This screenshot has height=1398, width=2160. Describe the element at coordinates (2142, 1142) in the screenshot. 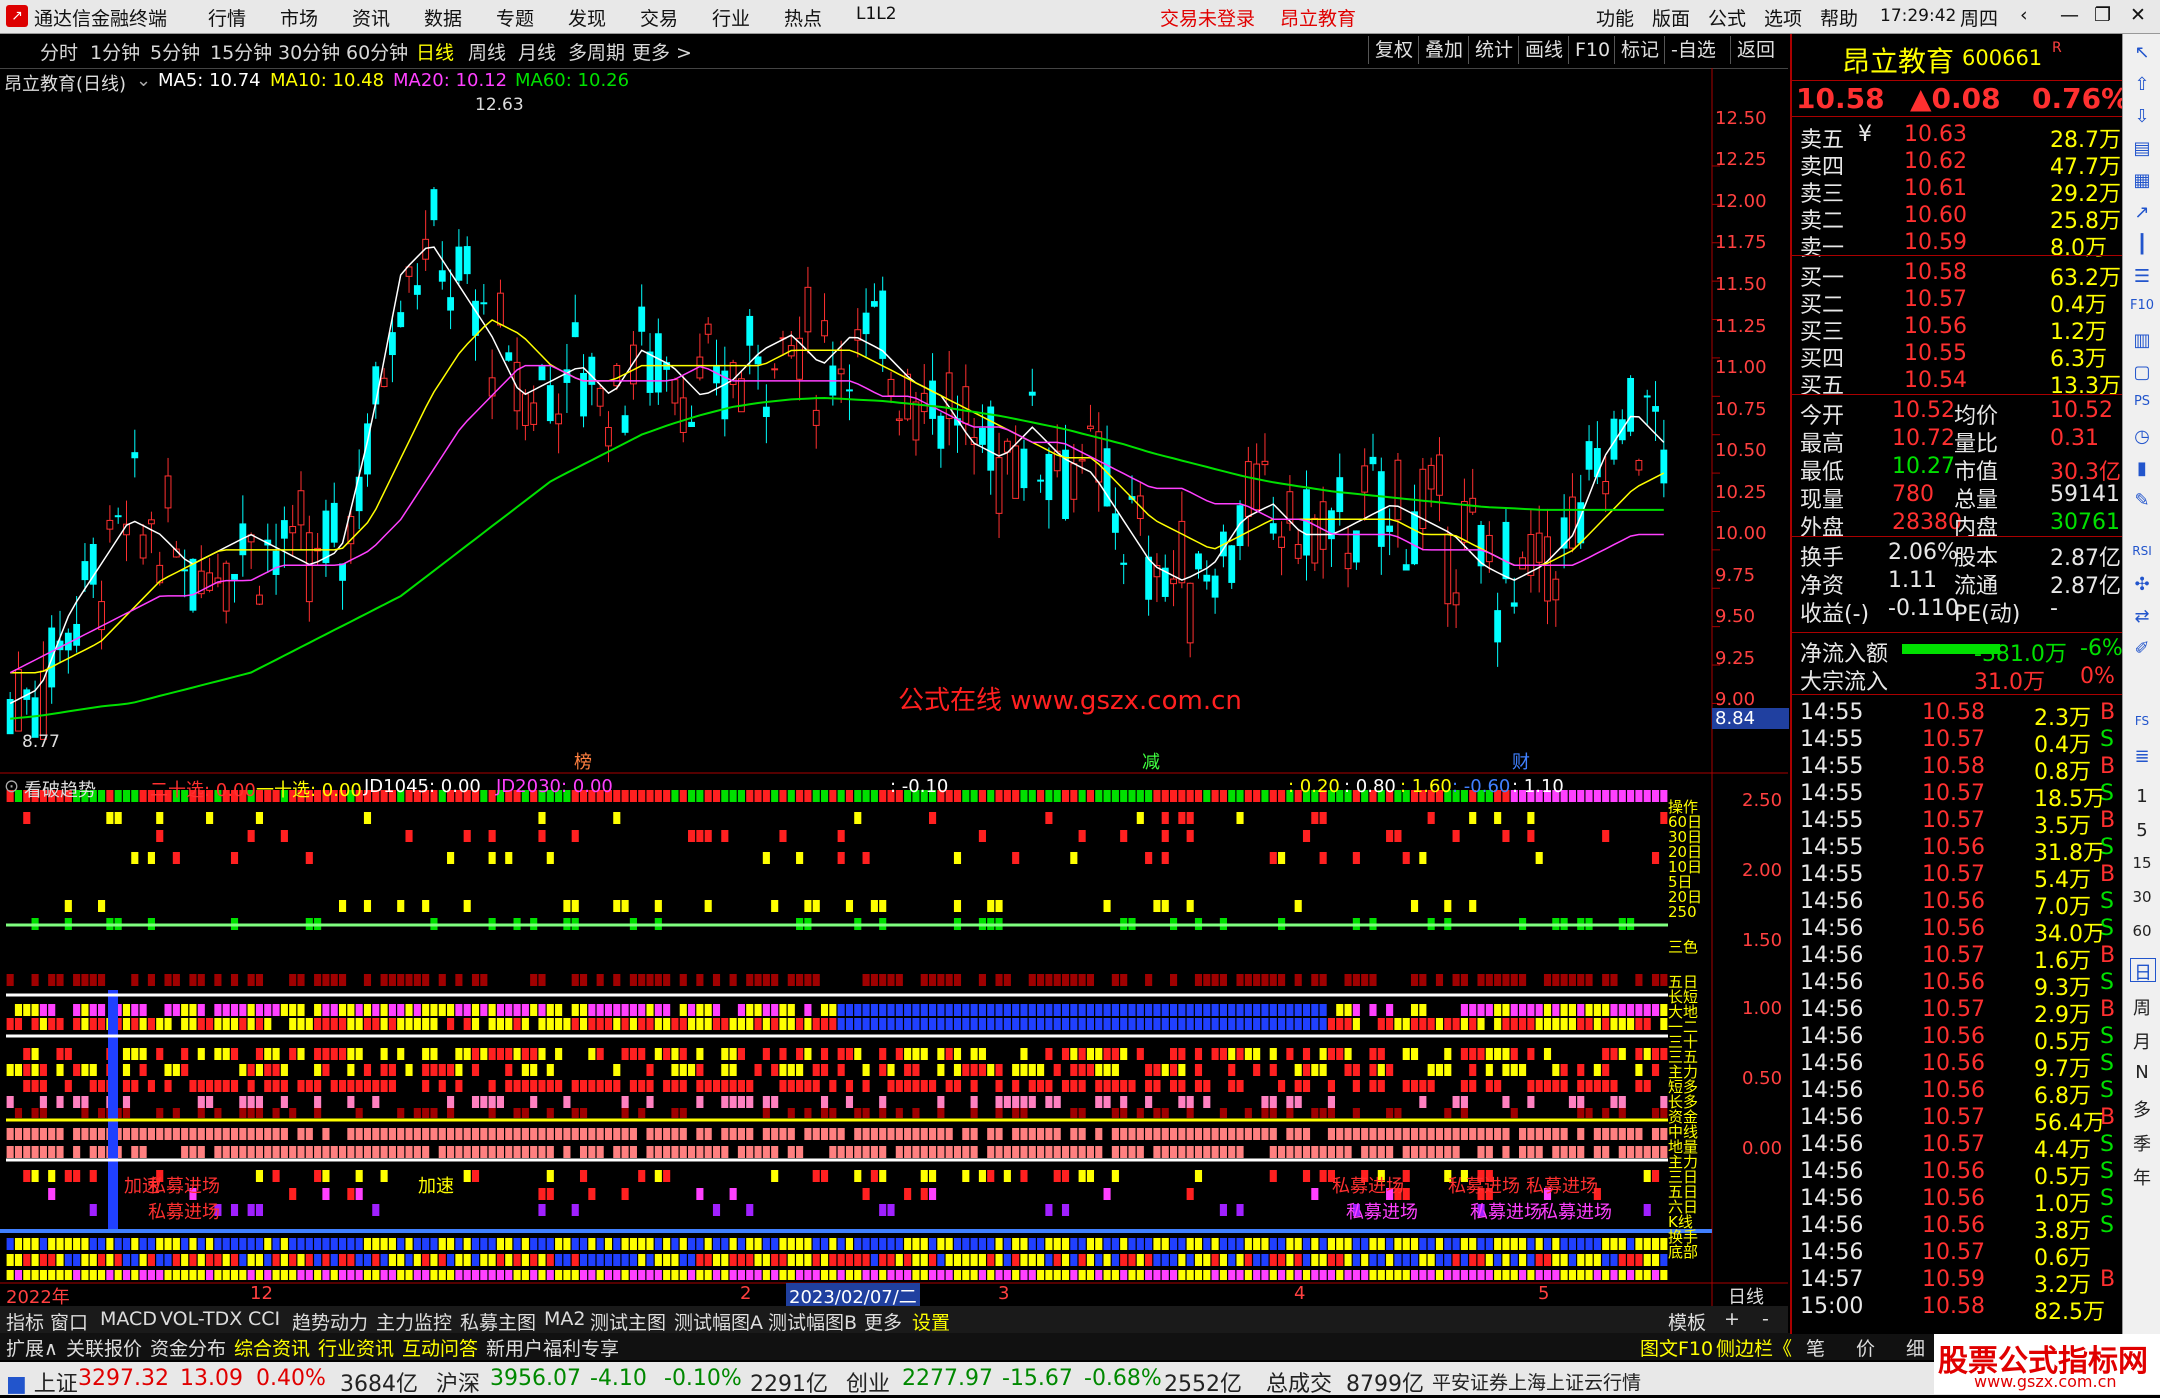

I see `period-season: 季` at that location.